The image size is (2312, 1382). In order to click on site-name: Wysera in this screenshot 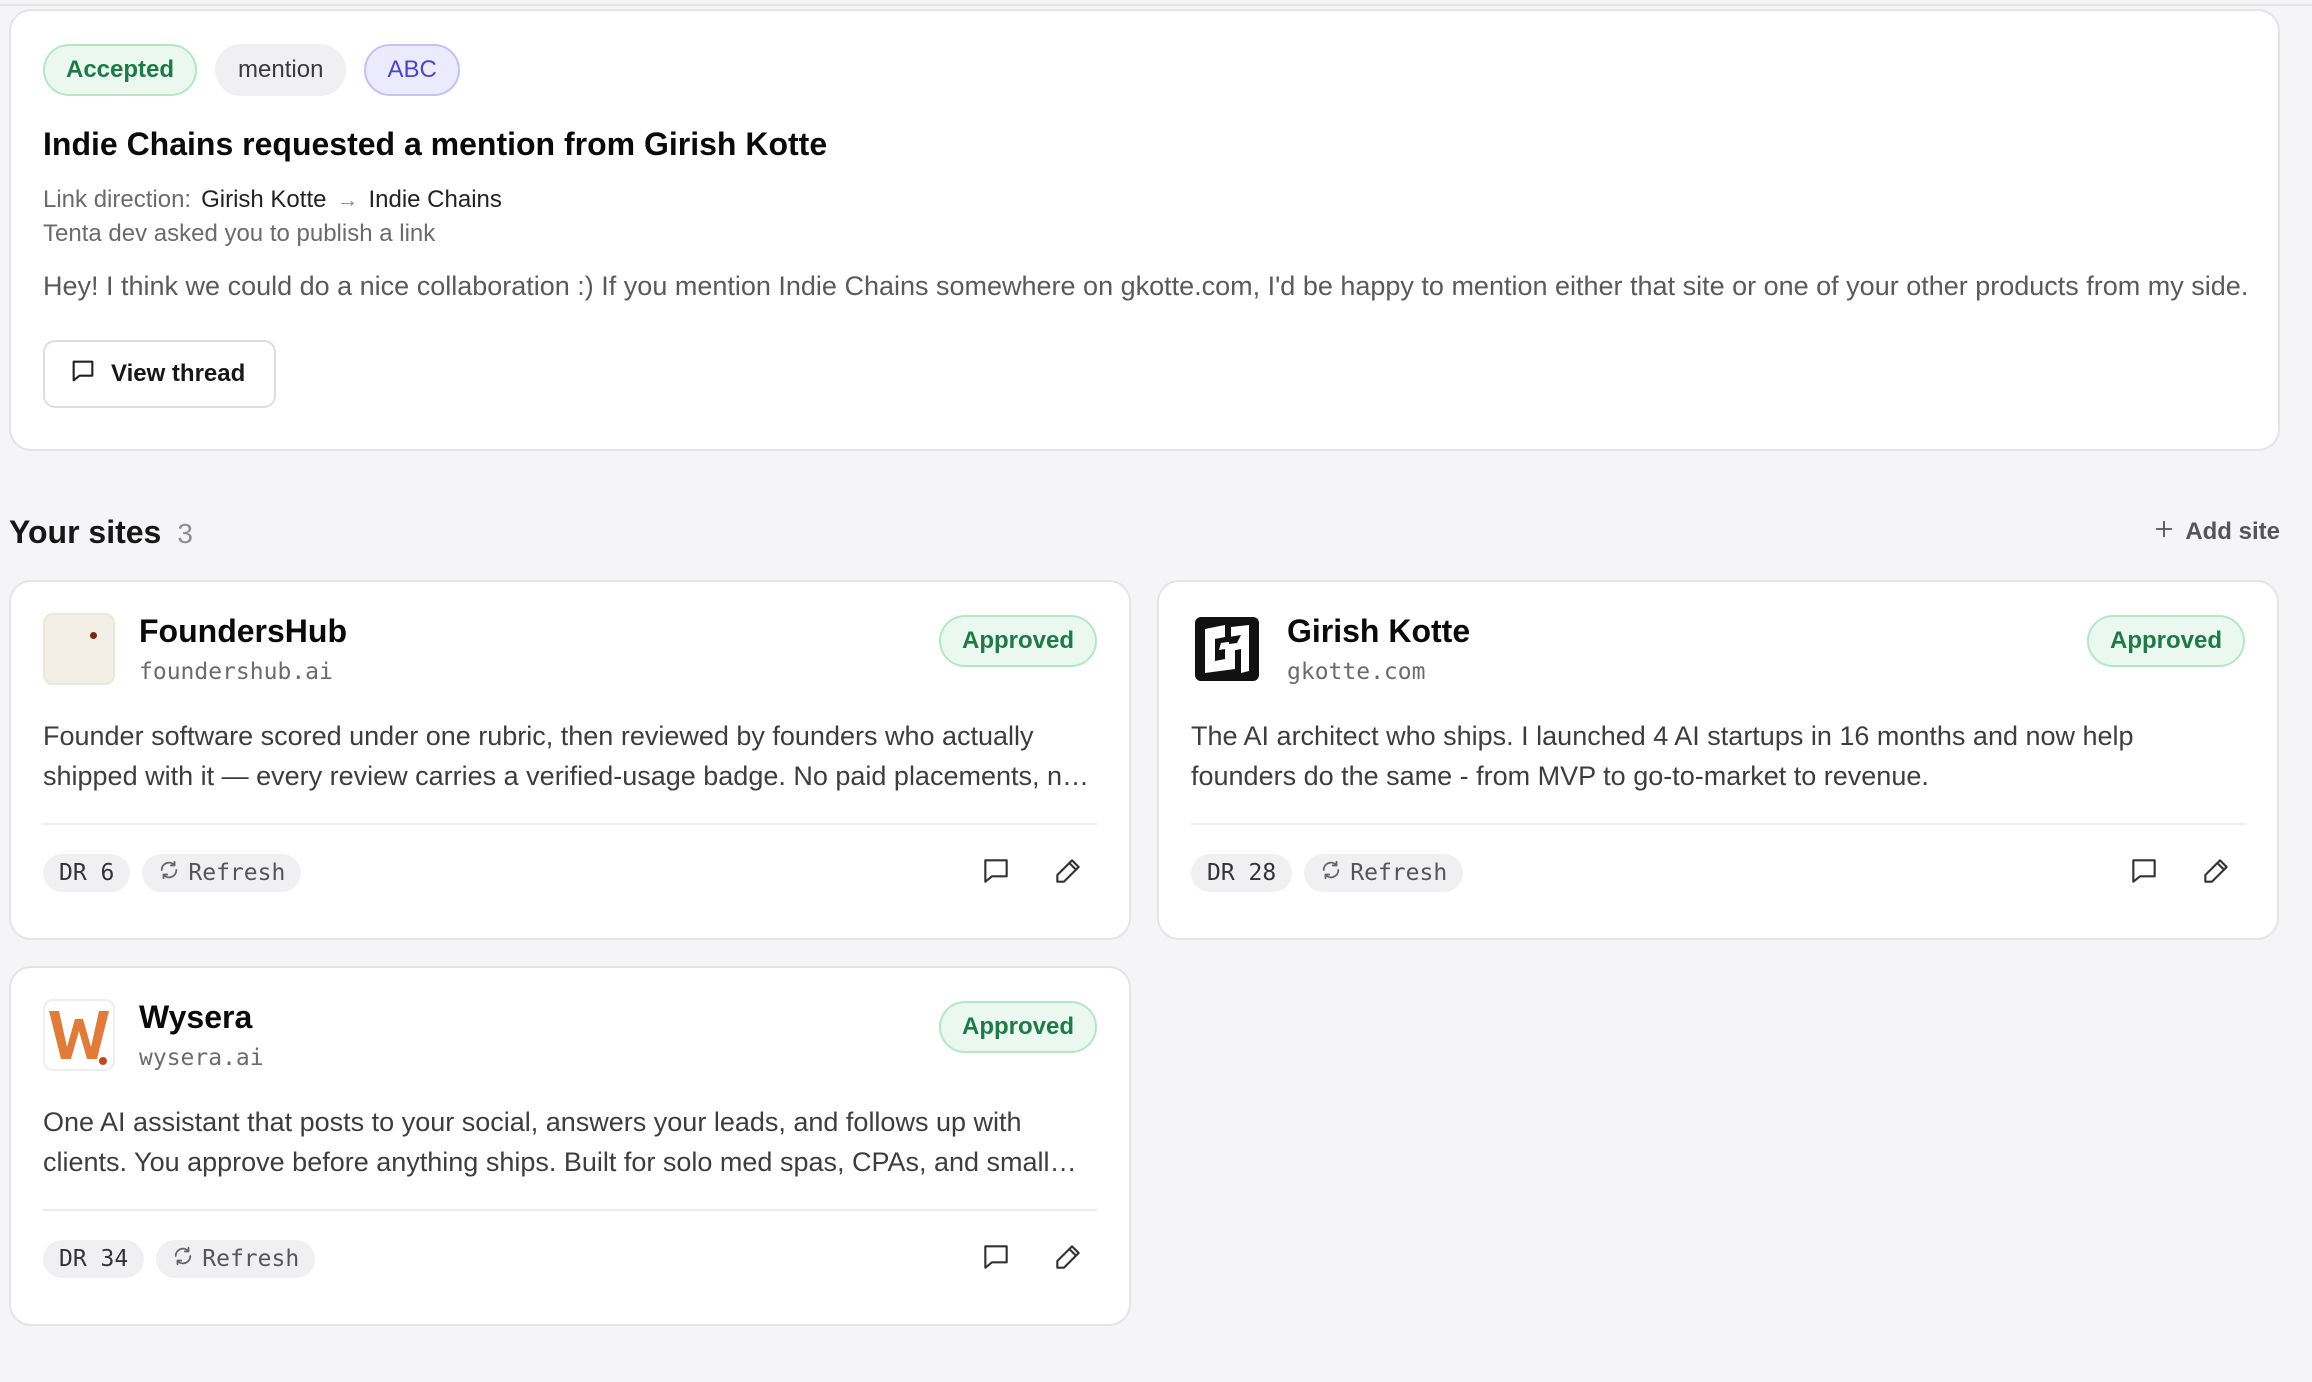, I will do `click(196, 1017)`.